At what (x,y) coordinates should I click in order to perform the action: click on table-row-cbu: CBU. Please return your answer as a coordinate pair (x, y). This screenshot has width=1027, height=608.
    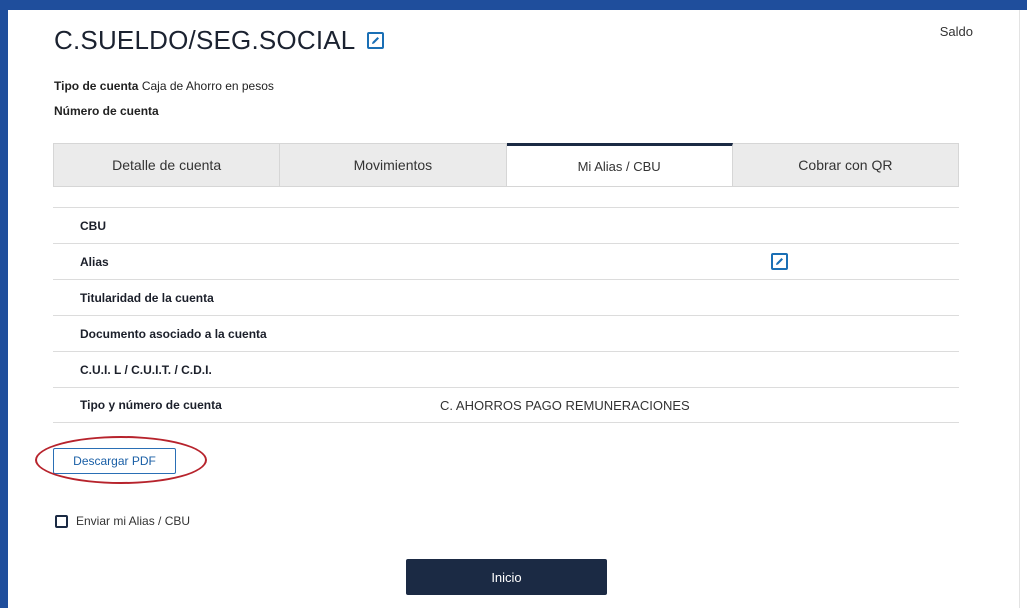
    Looking at the image, I should click on (506, 225).